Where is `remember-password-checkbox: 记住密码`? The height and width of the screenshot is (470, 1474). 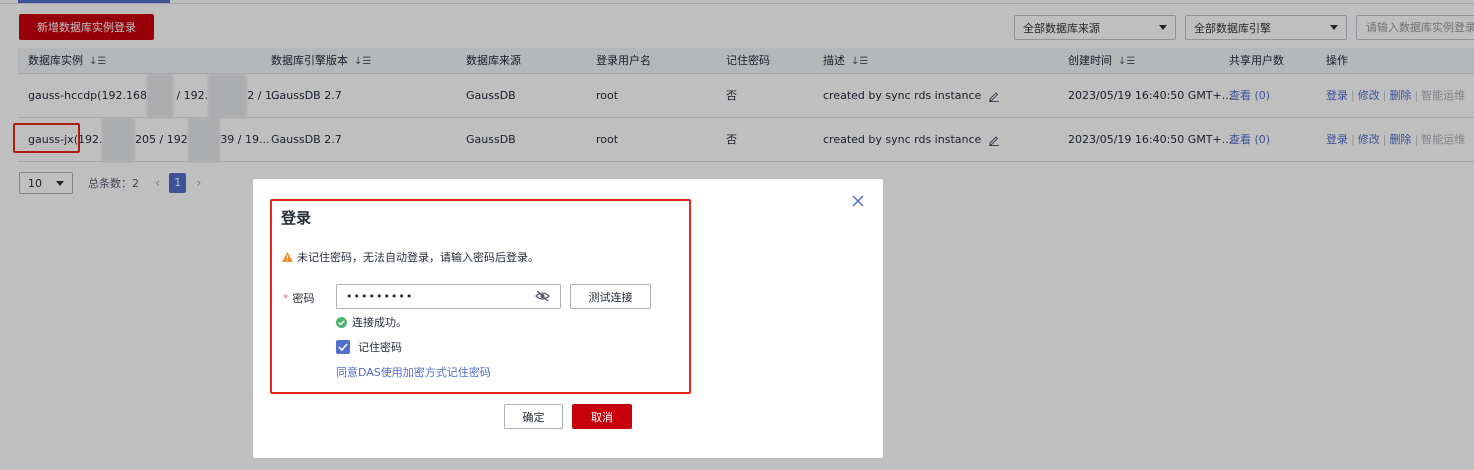 remember-password-checkbox: 记住密码 is located at coordinates (369, 347).